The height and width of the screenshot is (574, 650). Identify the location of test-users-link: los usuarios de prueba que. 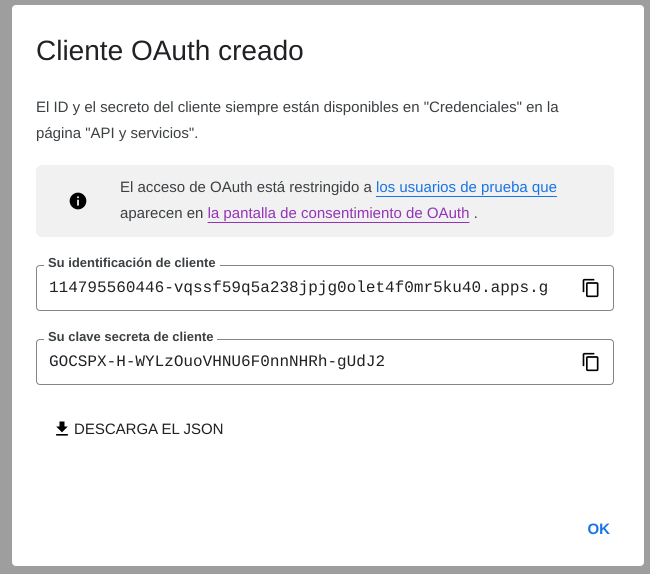
(466, 187).